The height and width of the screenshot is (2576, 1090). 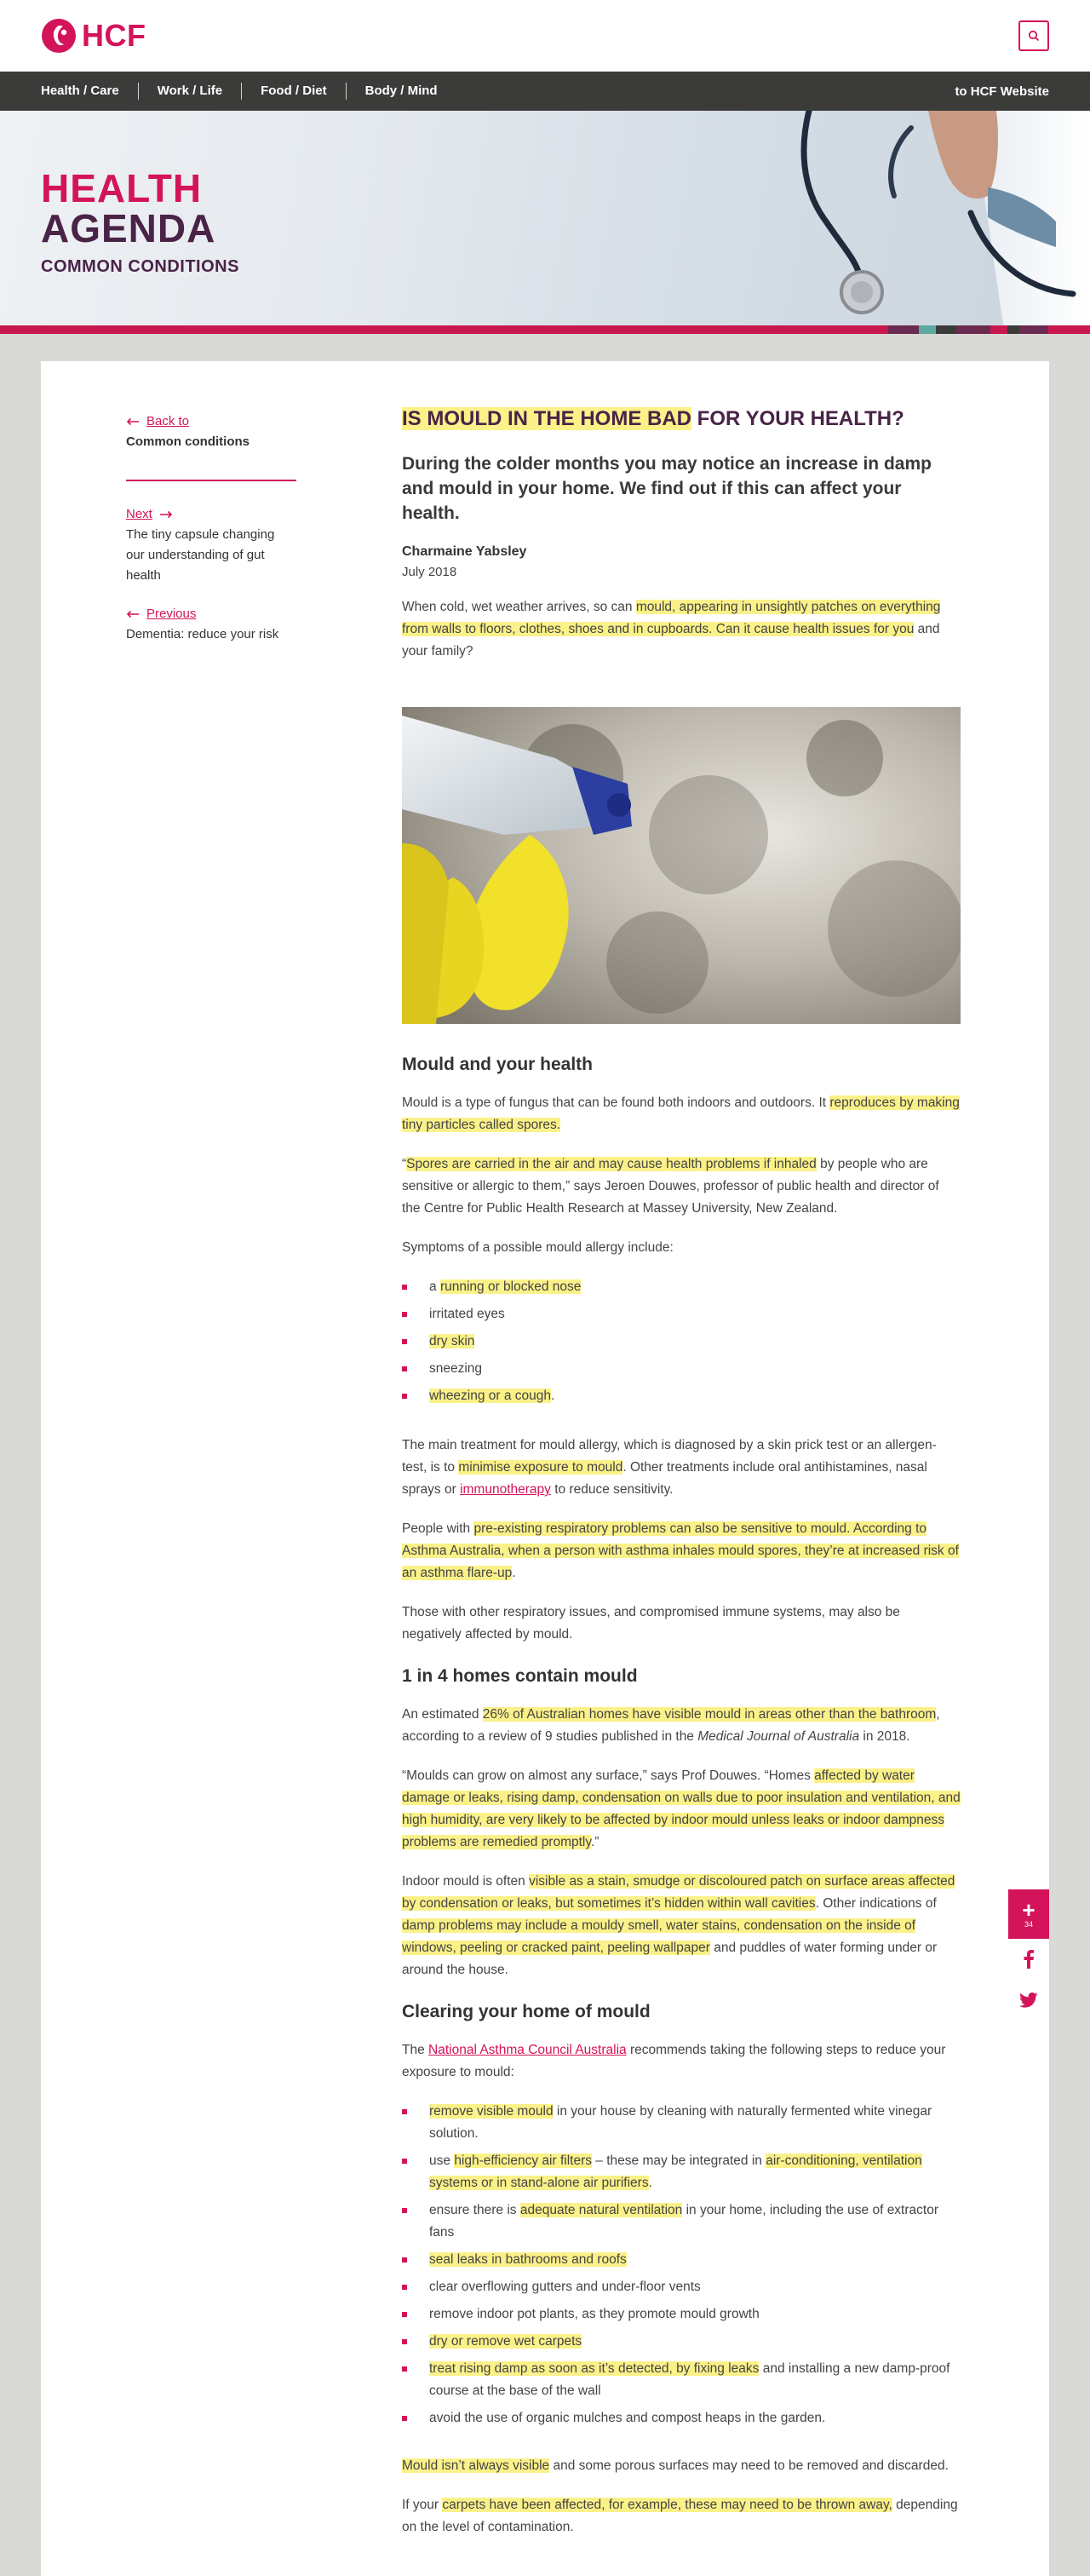 What do you see at coordinates (165, 514) in the screenshot?
I see `arrow-right-icon` at bounding box center [165, 514].